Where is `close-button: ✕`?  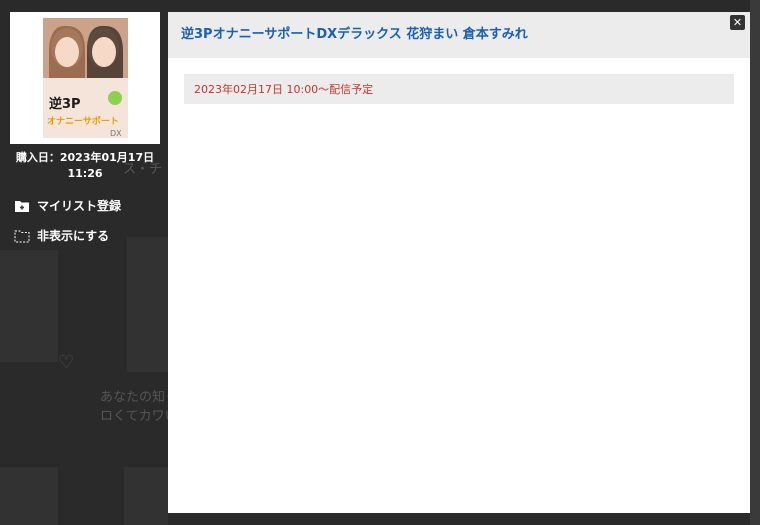
close-button: ✕ is located at coordinates (737, 22).